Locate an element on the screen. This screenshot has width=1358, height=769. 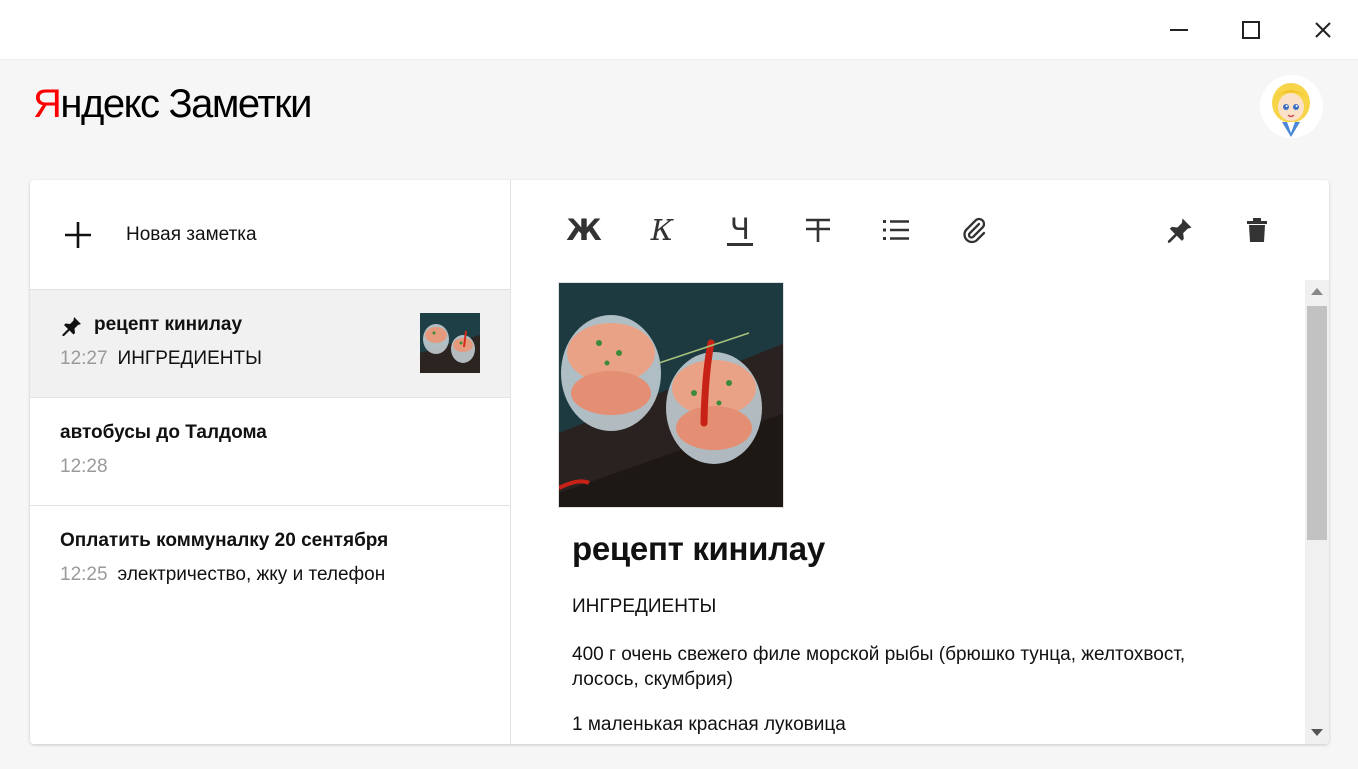
note-meta: 12:28 is located at coordinates (89, 467).